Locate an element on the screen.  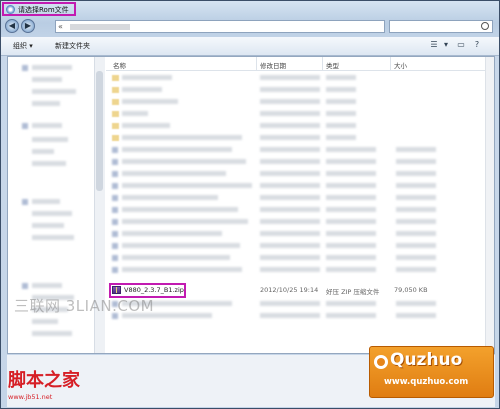
watermark-text: 三联网 3LIAN.COM is located at coordinates (84, 306).